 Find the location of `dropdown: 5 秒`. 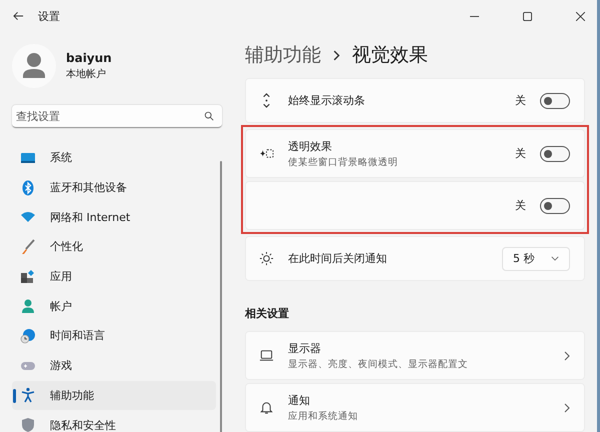

dropdown: 5 秒 is located at coordinates (536, 258).